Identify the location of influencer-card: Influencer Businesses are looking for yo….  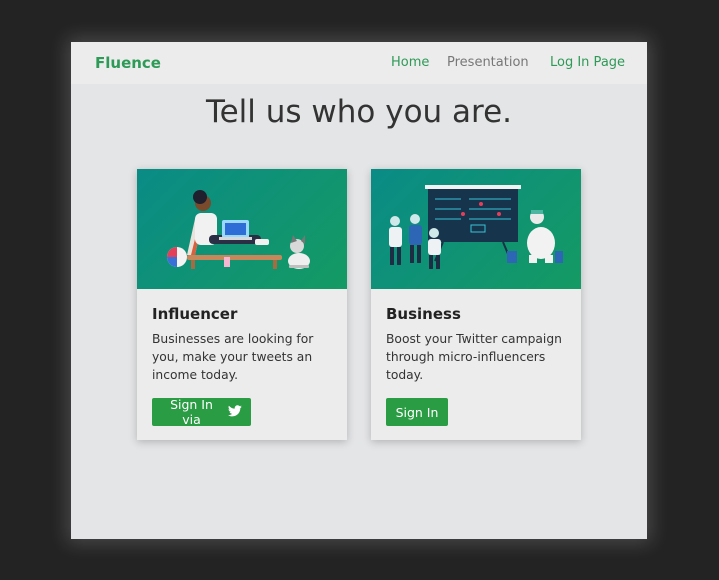
(242, 304).